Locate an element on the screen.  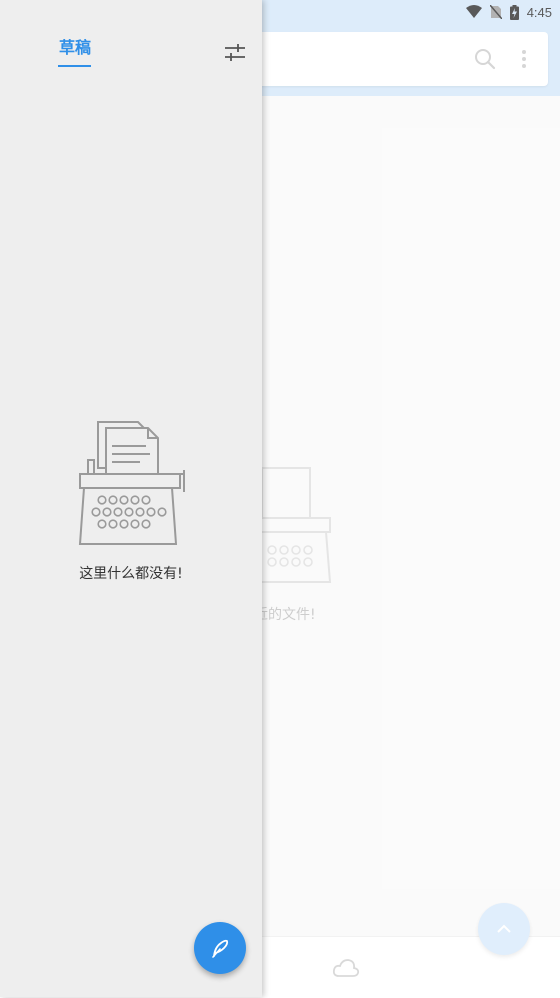
chevron-up-icon is located at coordinates (504, 928).